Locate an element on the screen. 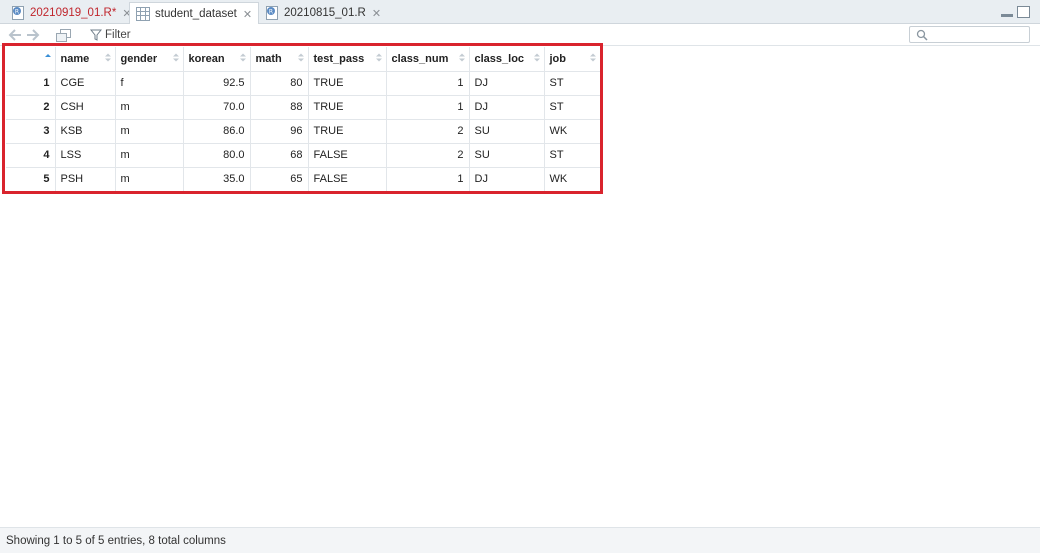 The width and height of the screenshot is (1040, 553). tab-20210815-script: R 20210815_01.R ✕ is located at coordinates (323, 13).